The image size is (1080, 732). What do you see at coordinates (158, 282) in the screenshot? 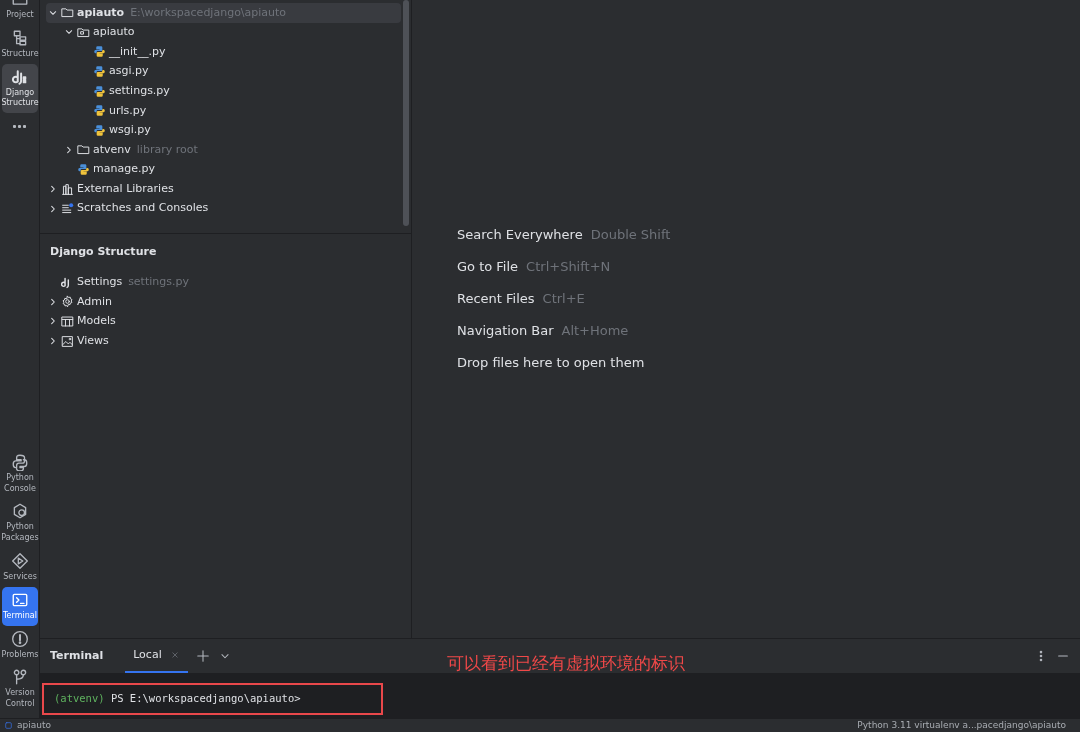
I see `item-hint: settings.py` at bounding box center [158, 282].